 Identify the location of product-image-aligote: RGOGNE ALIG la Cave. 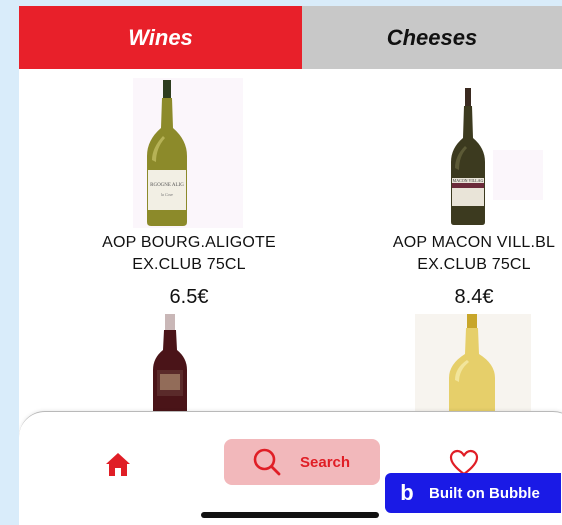
(188, 153).